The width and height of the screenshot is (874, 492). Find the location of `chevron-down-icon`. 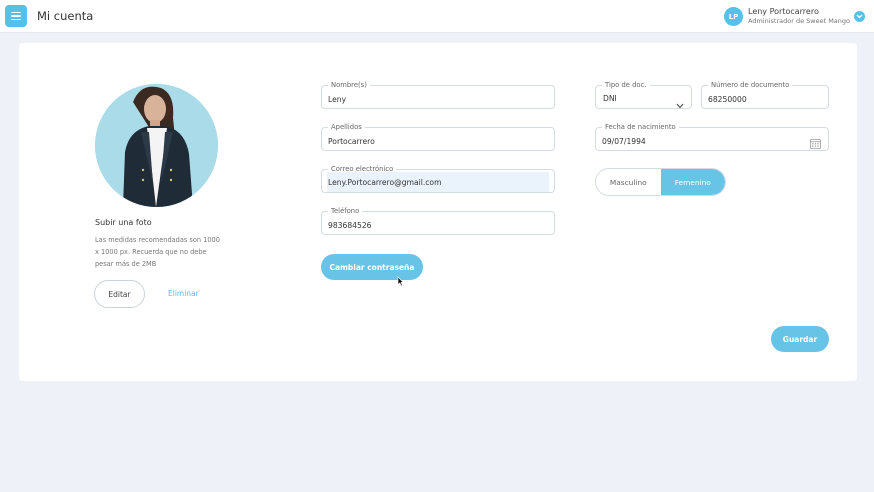

chevron-down-icon is located at coordinates (680, 103).